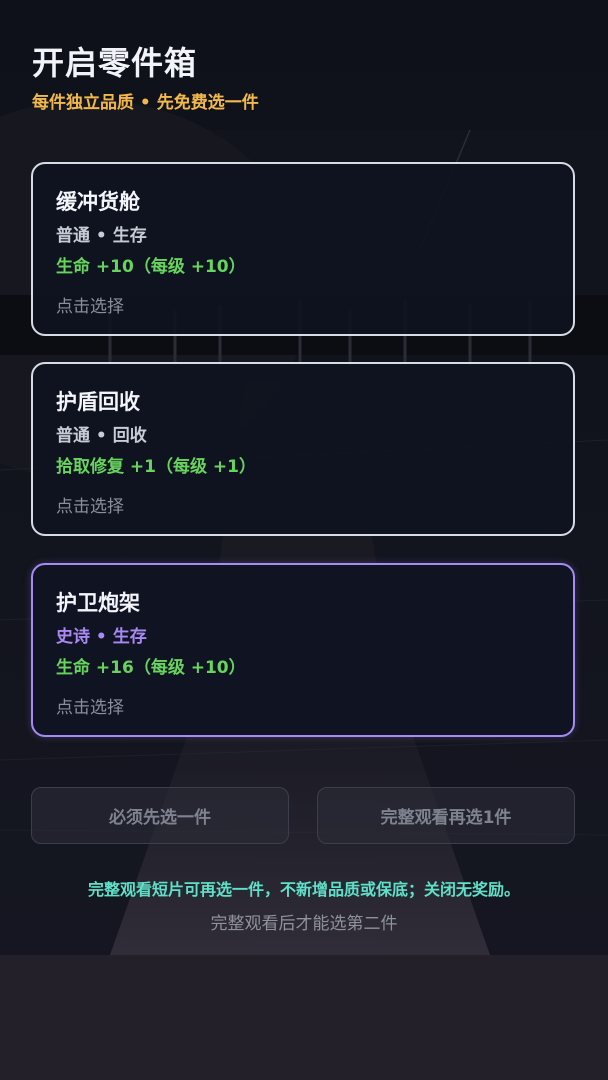 The image size is (608, 1080). I want to click on ad-sub-notice: 完整观看后才能选第二件, so click(304, 924).